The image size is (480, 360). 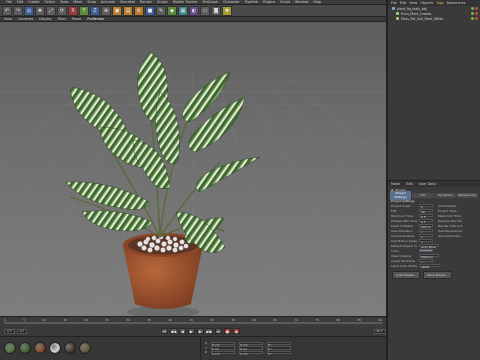 What do you see at coordinates (182, 331) in the screenshot?
I see `prev-frame-icon: ◀` at bounding box center [182, 331].